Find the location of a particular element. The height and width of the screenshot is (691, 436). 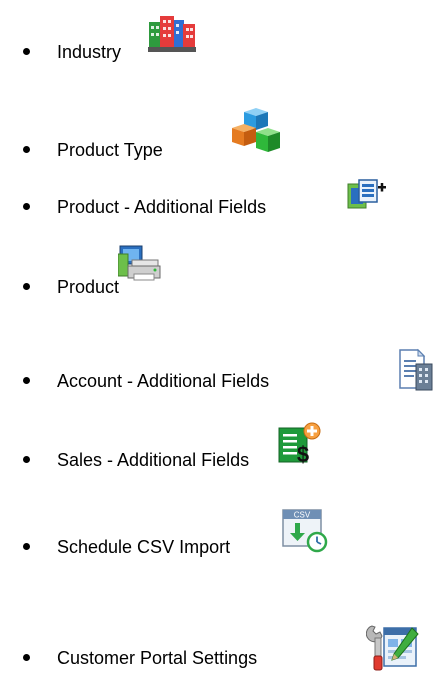

list-item-account-additional-fields: Account - Additional Fields is located at coordinates (218, 370).